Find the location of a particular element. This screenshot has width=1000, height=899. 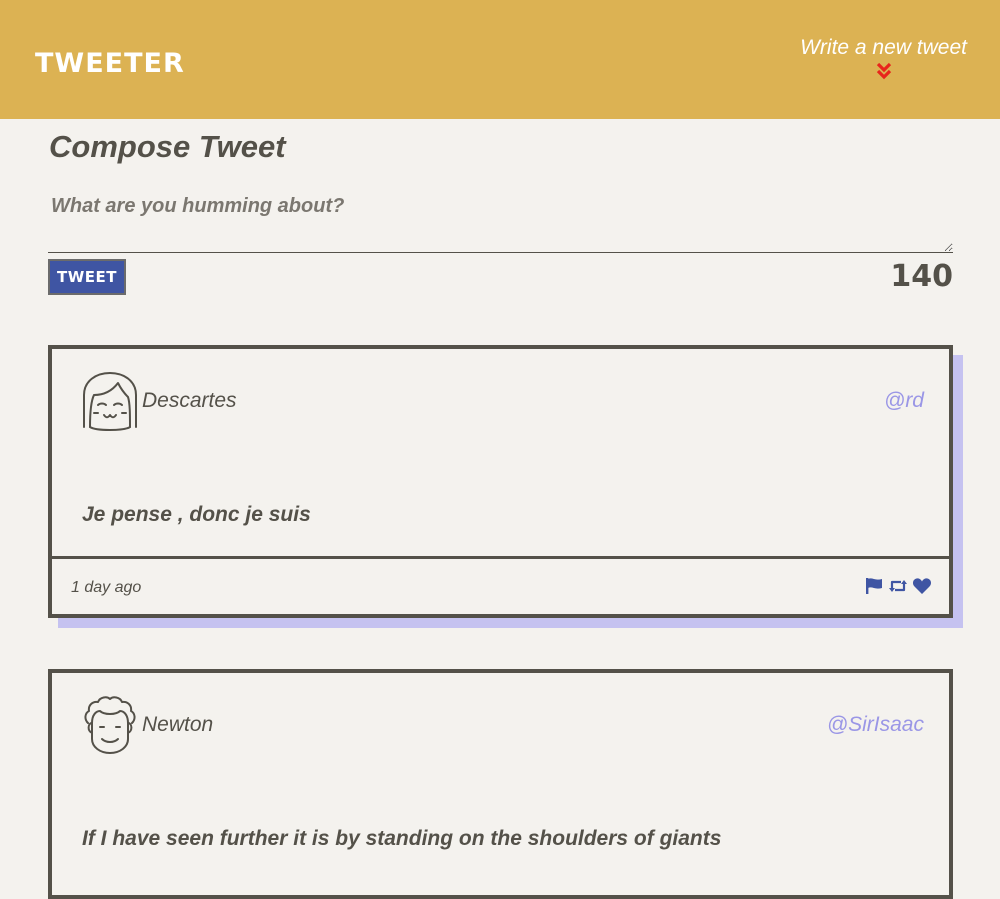

girl-face-icon is located at coordinates (110, 401).